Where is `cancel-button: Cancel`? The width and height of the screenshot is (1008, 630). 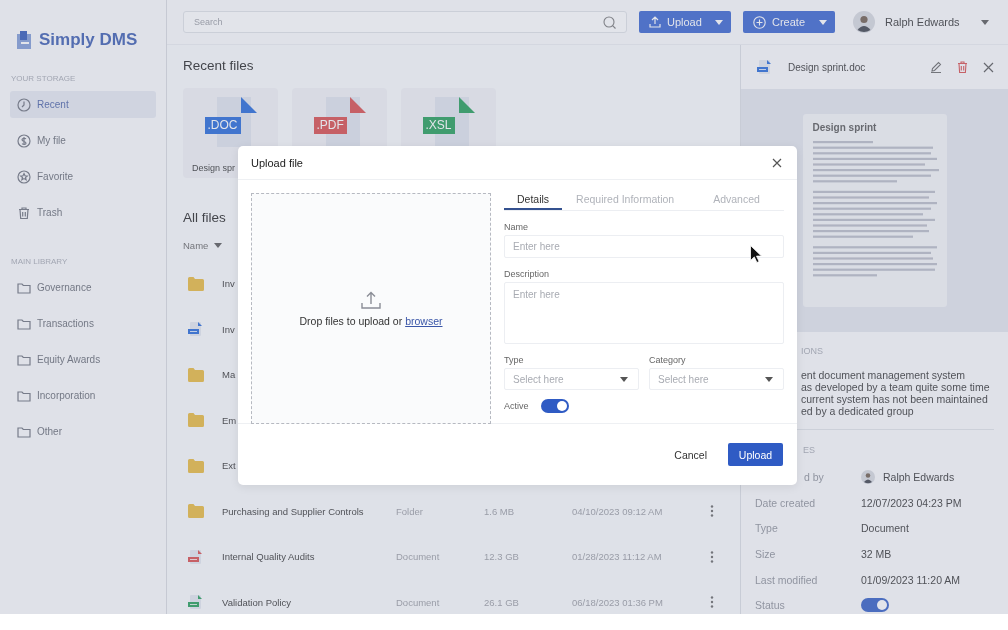
cancel-button: Cancel is located at coordinates (690, 454).